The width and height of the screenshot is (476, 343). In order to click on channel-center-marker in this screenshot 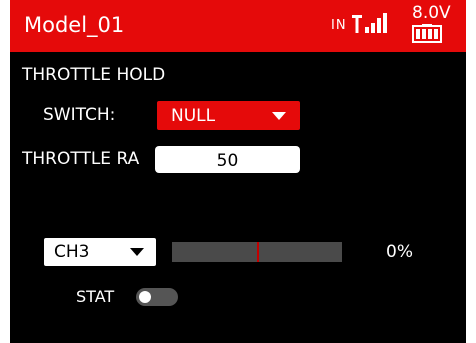, I will do `click(258, 252)`.